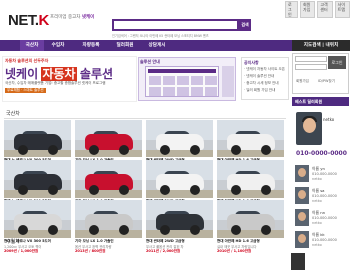  Describe the element at coordinates (266, 76) in the screenshot. I see `notice-item: · 넷케이 솔루션 안내` at that location.